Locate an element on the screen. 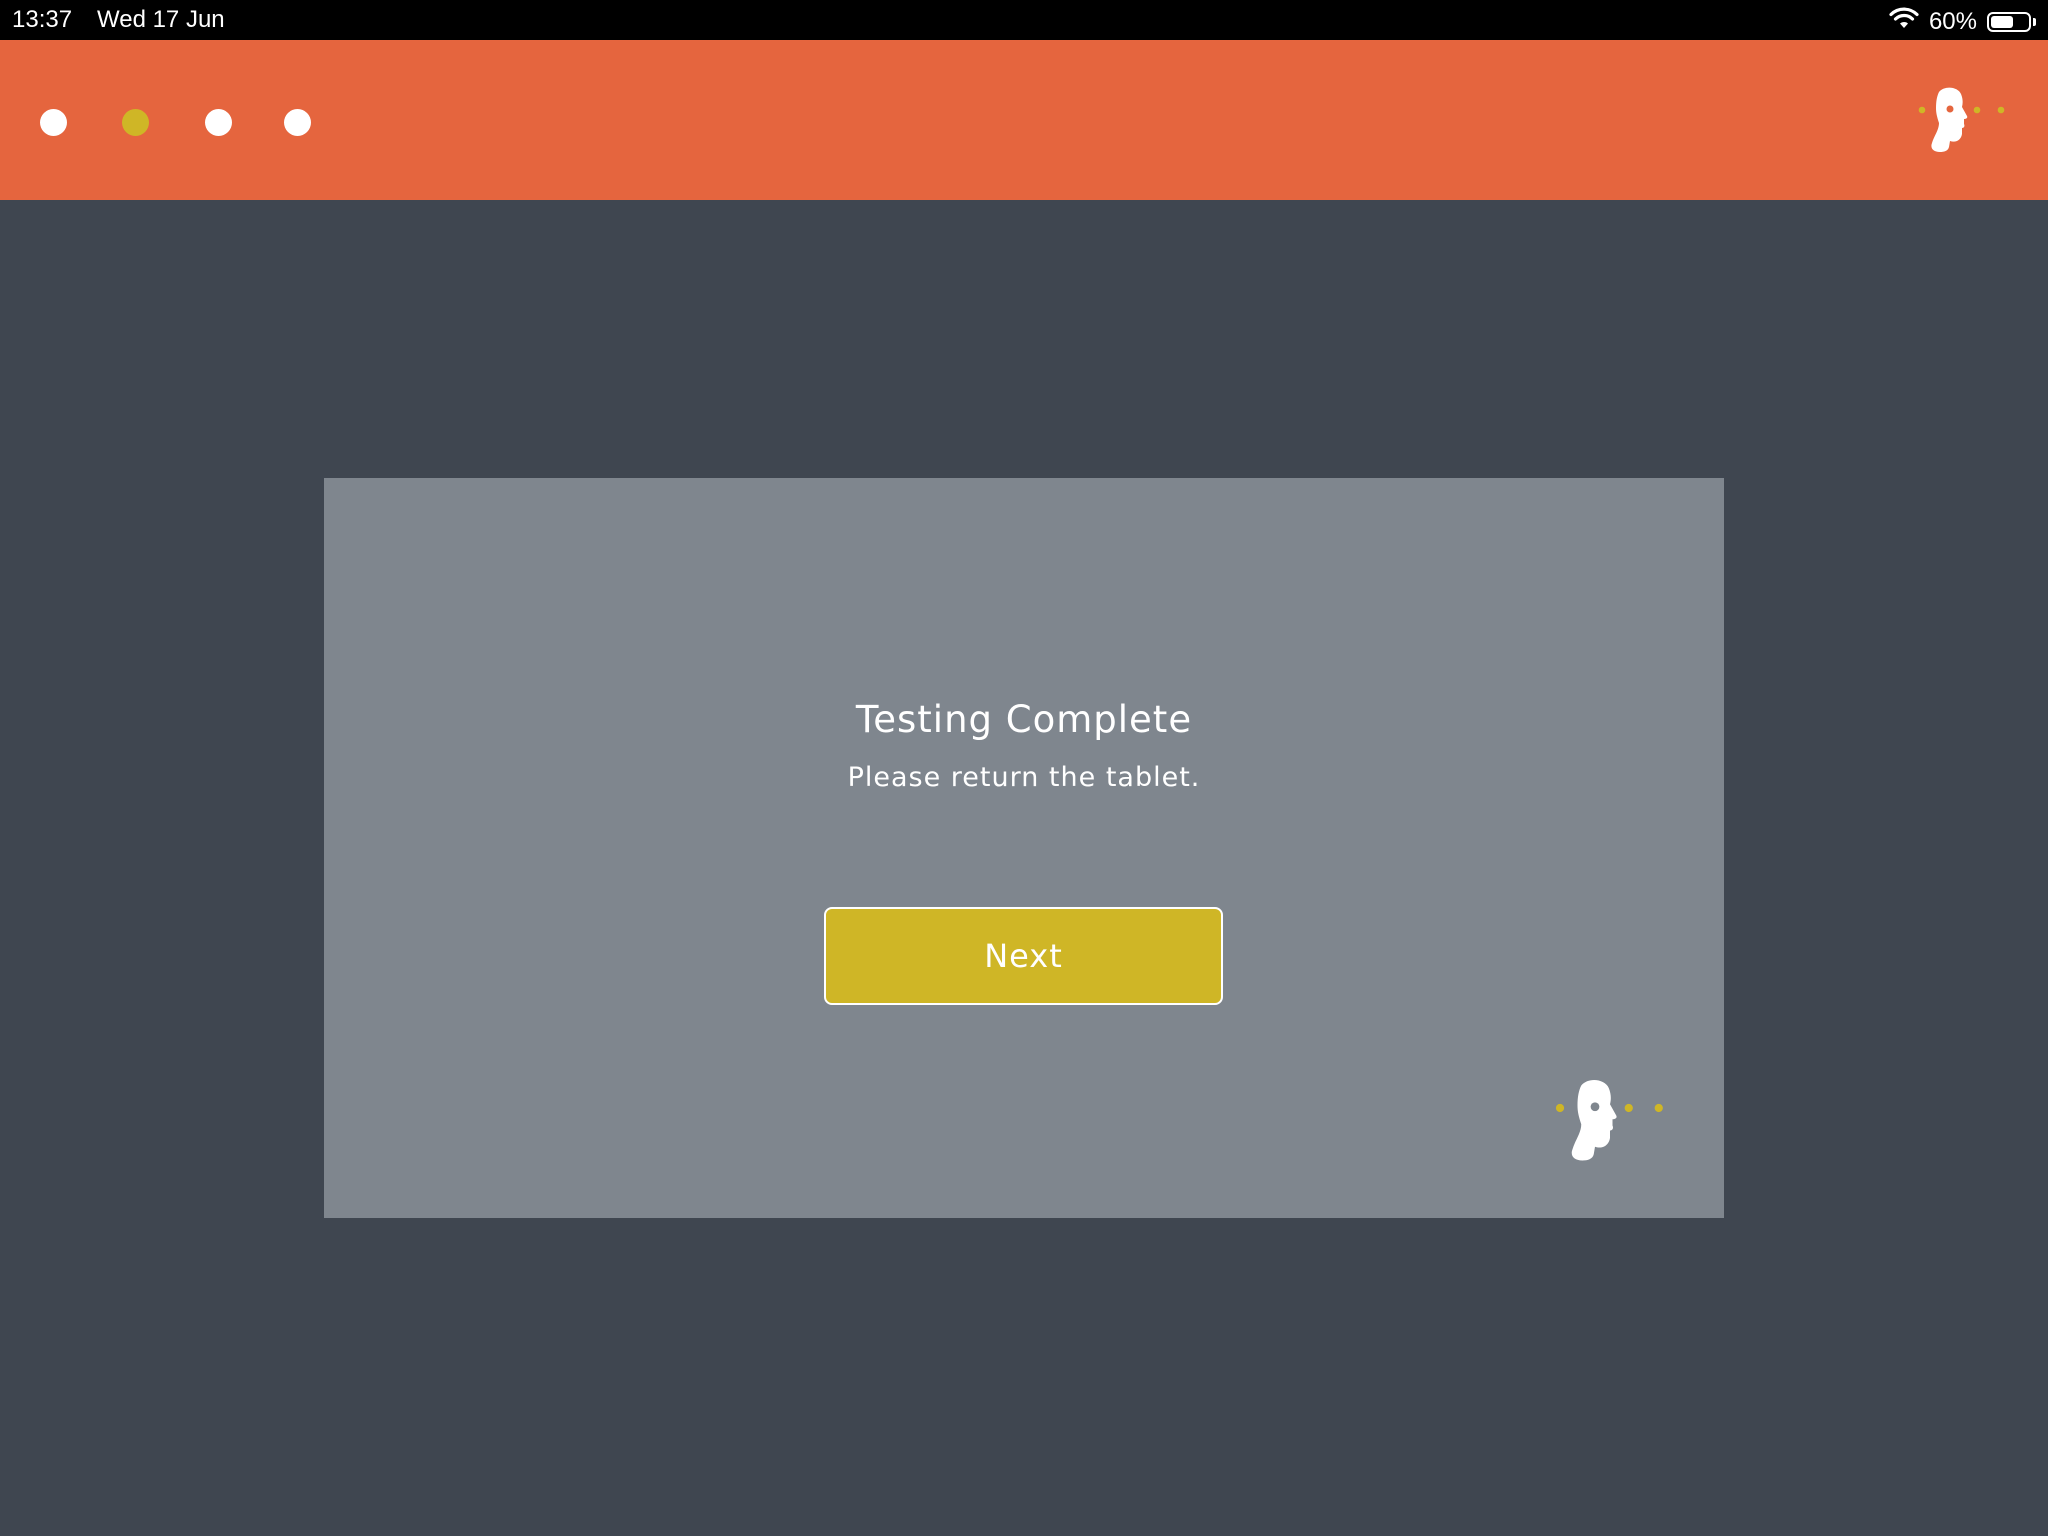  instruction-text: Please return the tablet. is located at coordinates (1024, 777).